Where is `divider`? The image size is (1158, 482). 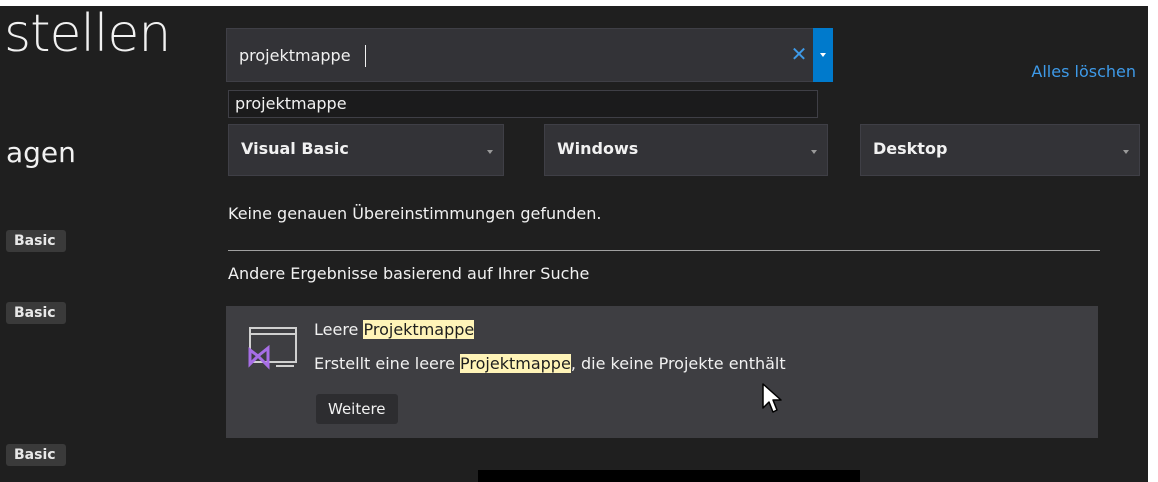 divider is located at coordinates (664, 250).